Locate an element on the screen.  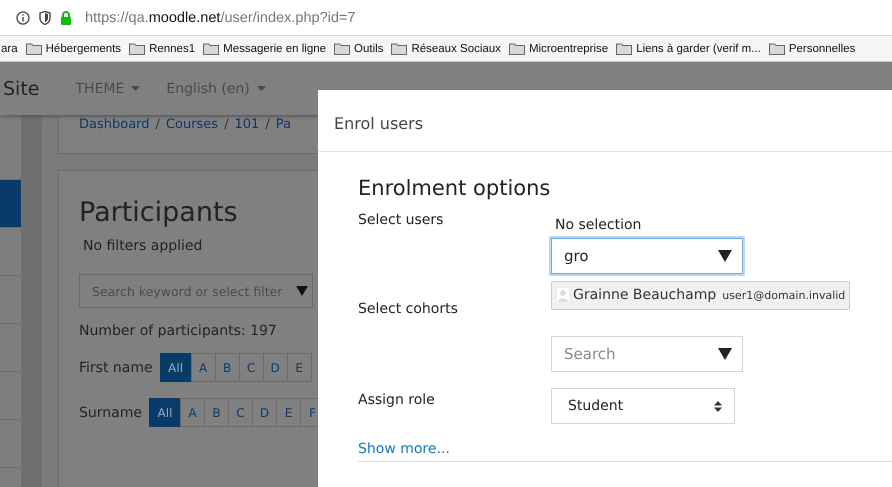
breadcrumb-link: Dashboard is located at coordinates (114, 124).